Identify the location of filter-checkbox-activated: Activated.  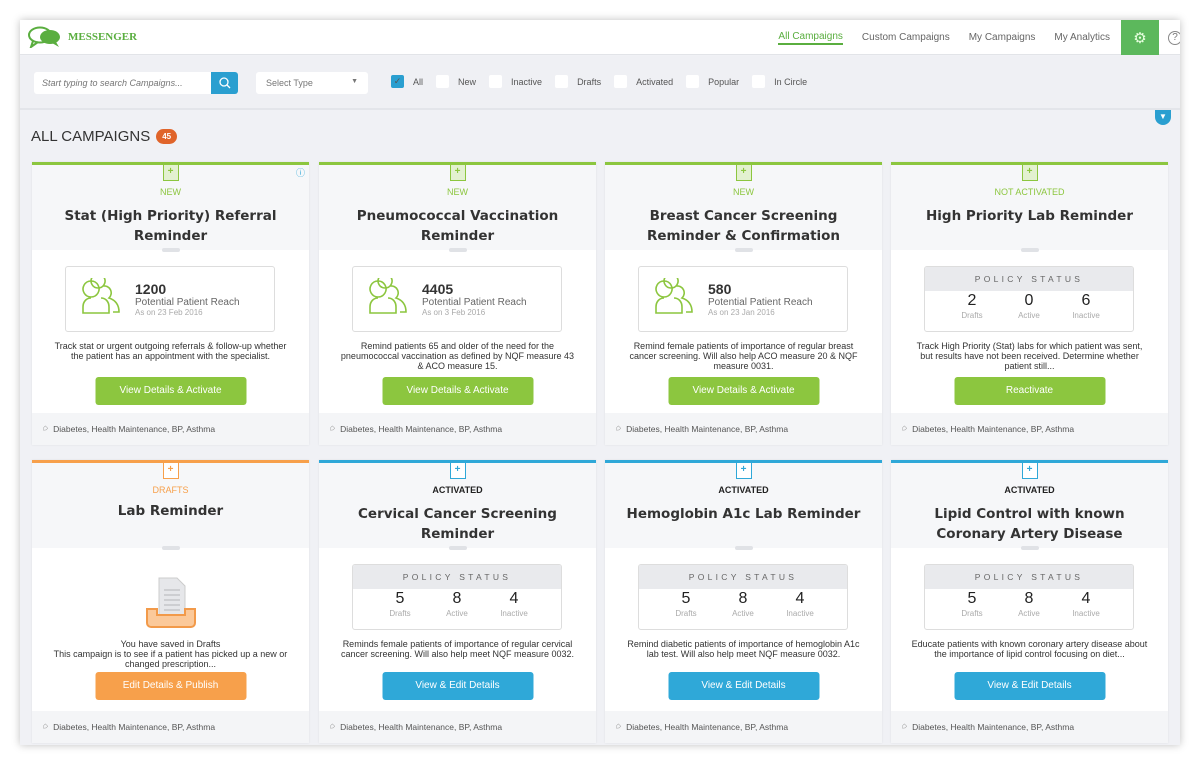
(643, 81).